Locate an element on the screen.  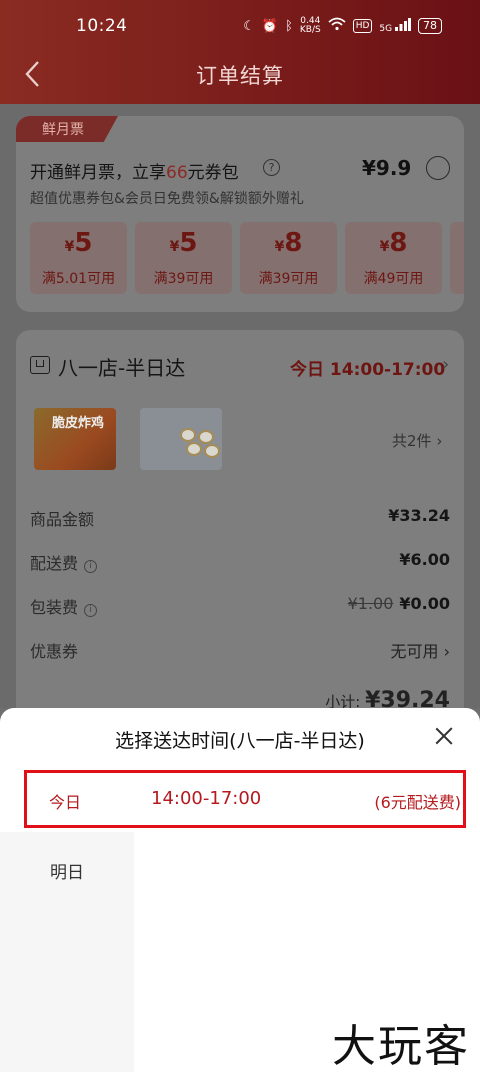
coupon-status: 无可用 is located at coordinates (414, 651).